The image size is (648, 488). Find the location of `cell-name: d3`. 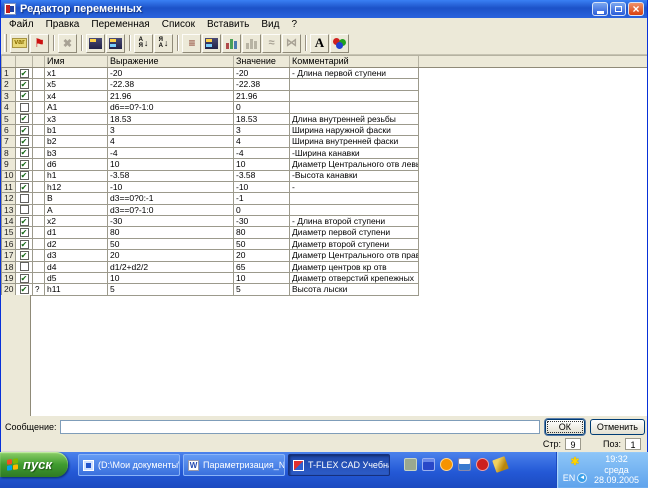

cell-name: d3 is located at coordinates (76, 255).